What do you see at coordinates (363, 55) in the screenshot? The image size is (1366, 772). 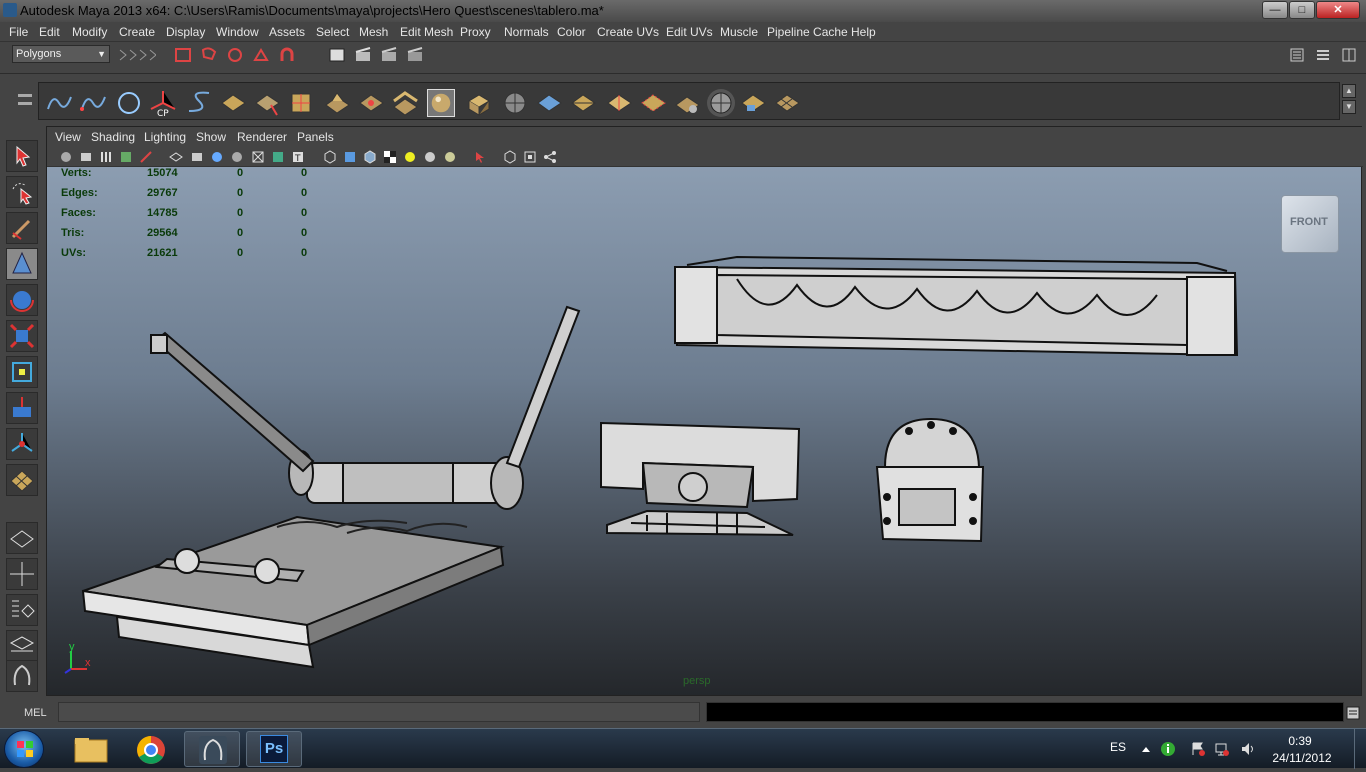 I see `render-clapper-icon` at bounding box center [363, 55].